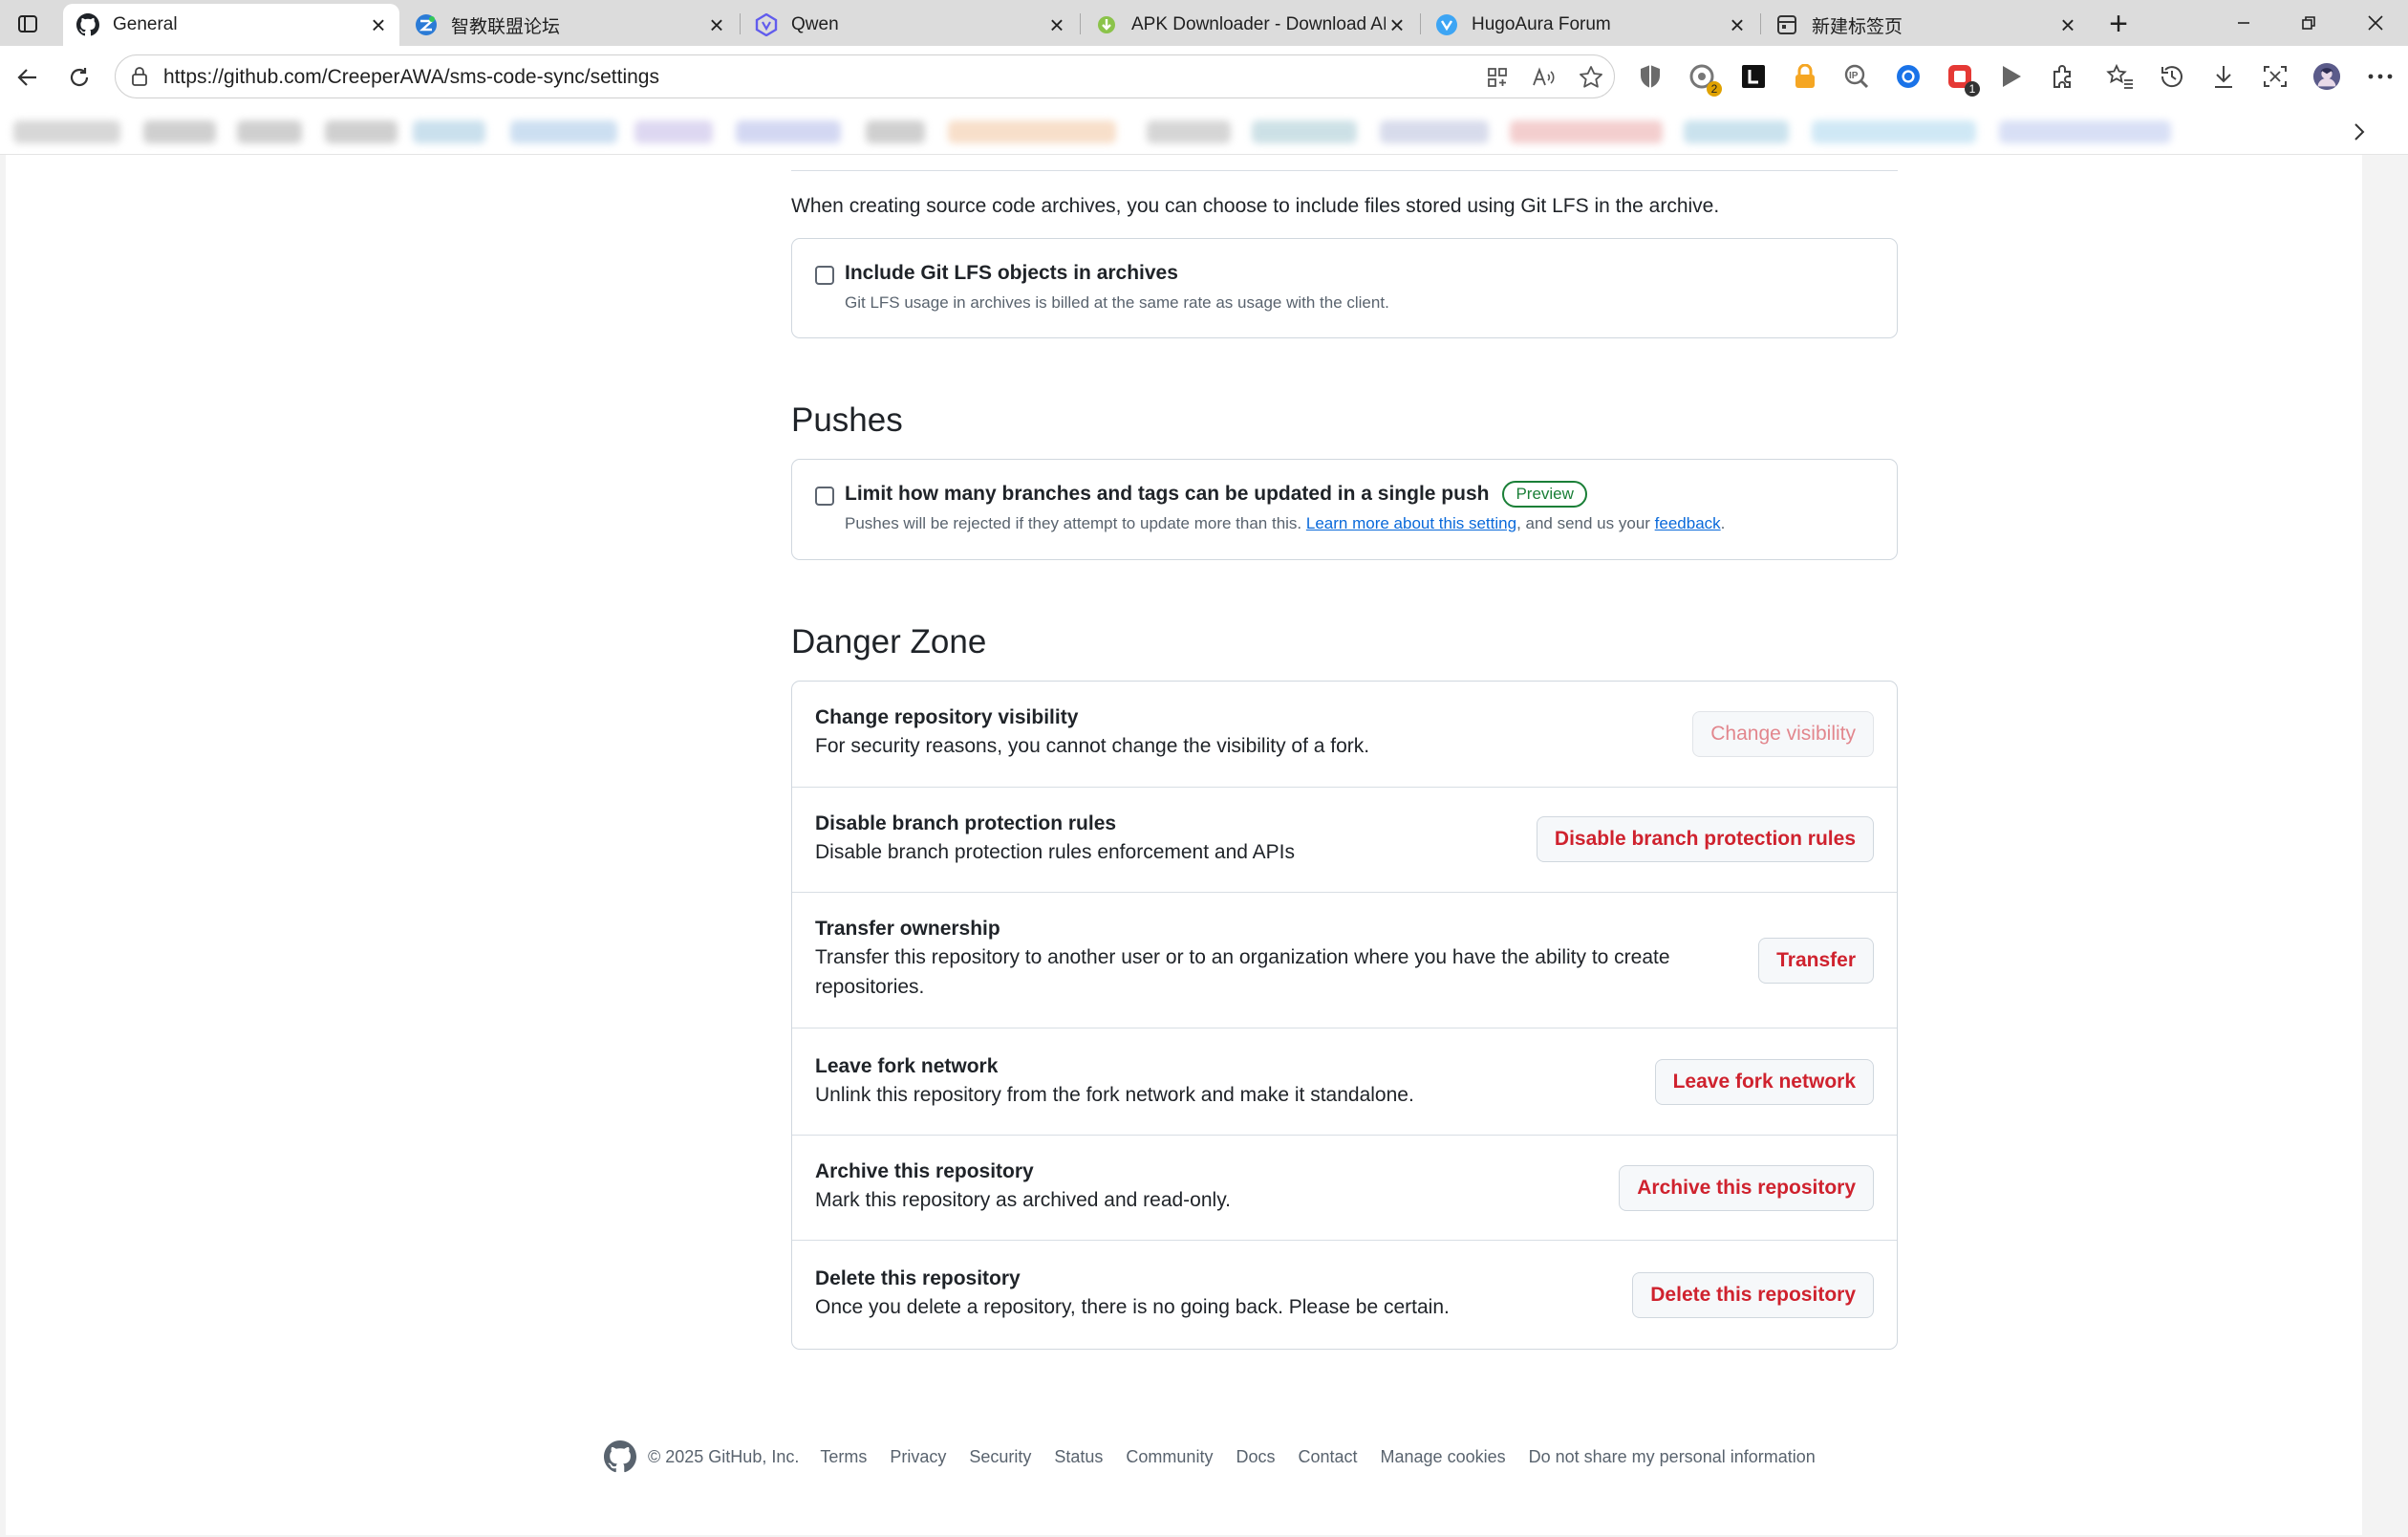  I want to click on leave-fork-network-button: Leave fork network, so click(1764, 1082).